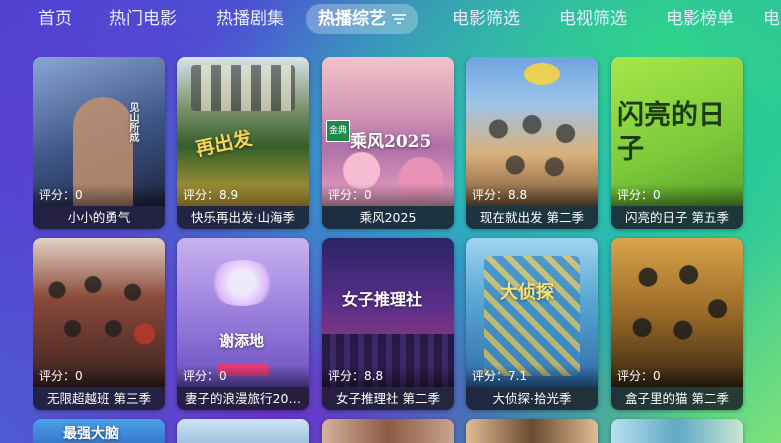  What do you see at coordinates (99, 398) in the screenshot?
I see `card-title: 无限超越班 第三季` at bounding box center [99, 398].